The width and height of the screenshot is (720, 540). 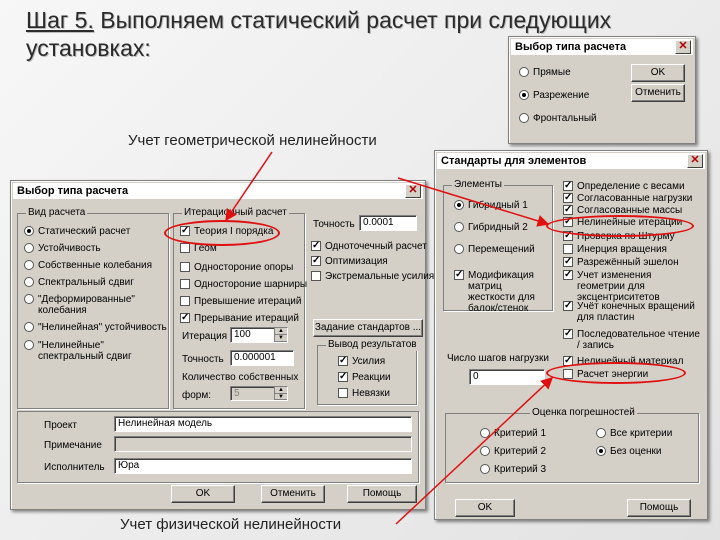 I want to click on standards-item-9: ✓ Последовательное чтение / запись, so click(x=632, y=340).